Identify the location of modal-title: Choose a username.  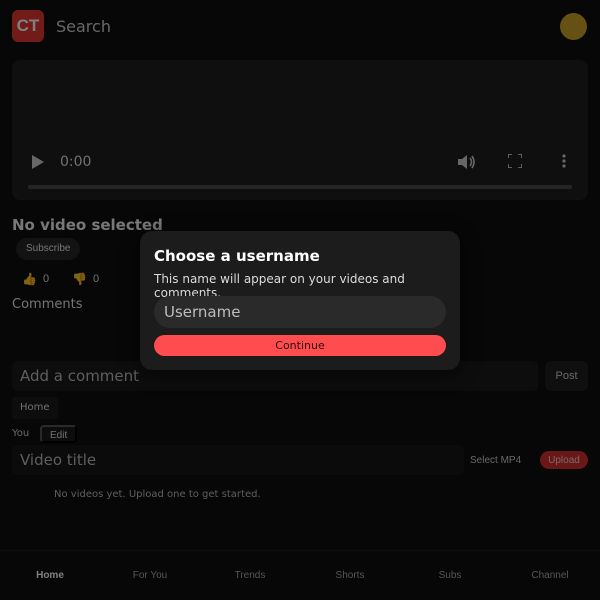
(237, 256).